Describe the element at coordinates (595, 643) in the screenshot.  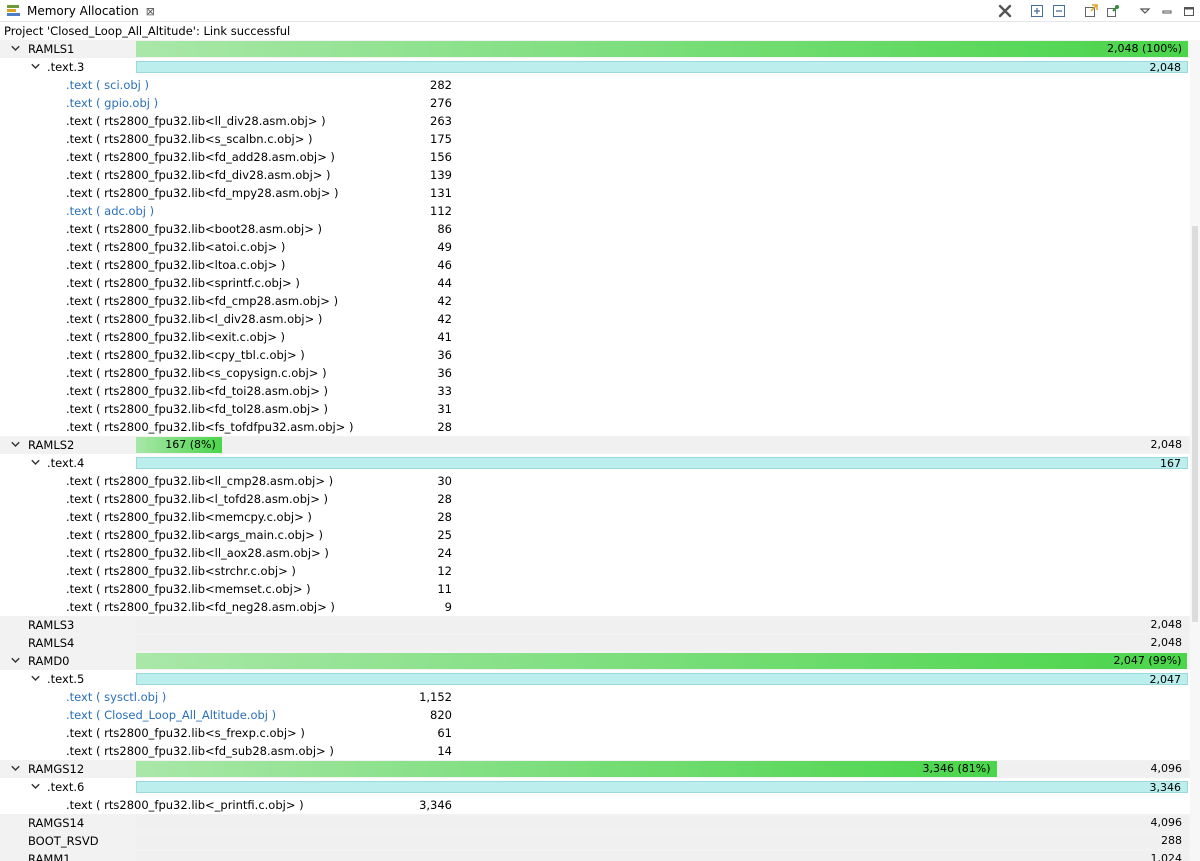
I see `memory-region-row: RAMLS4 2,048` at that location.